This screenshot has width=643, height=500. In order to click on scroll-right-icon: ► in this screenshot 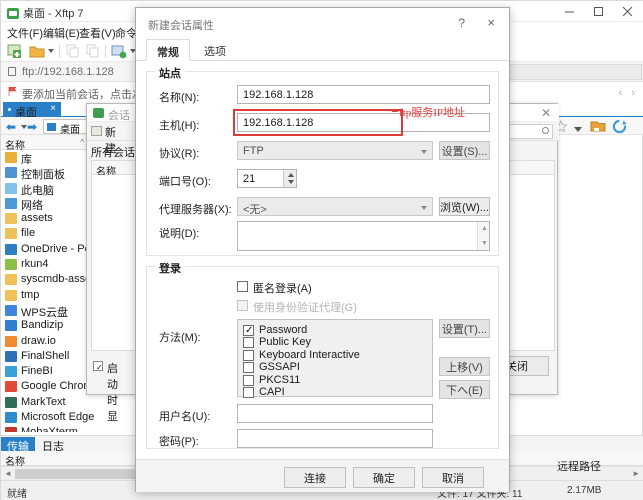, I will do `click(636, 473)`.